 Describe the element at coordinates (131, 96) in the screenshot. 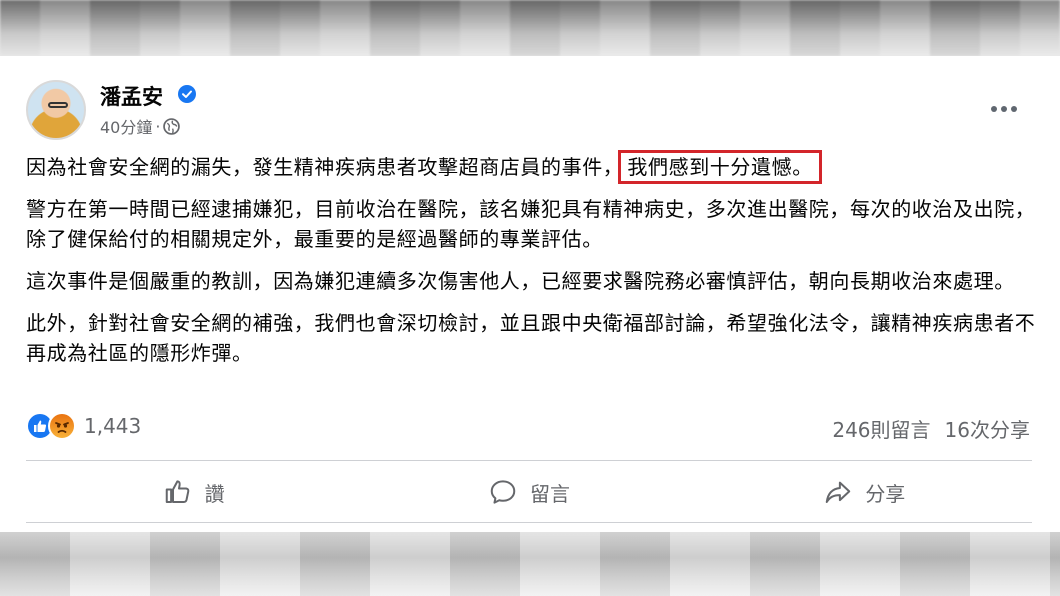

I see `author-name: 潘孟安` at that location.